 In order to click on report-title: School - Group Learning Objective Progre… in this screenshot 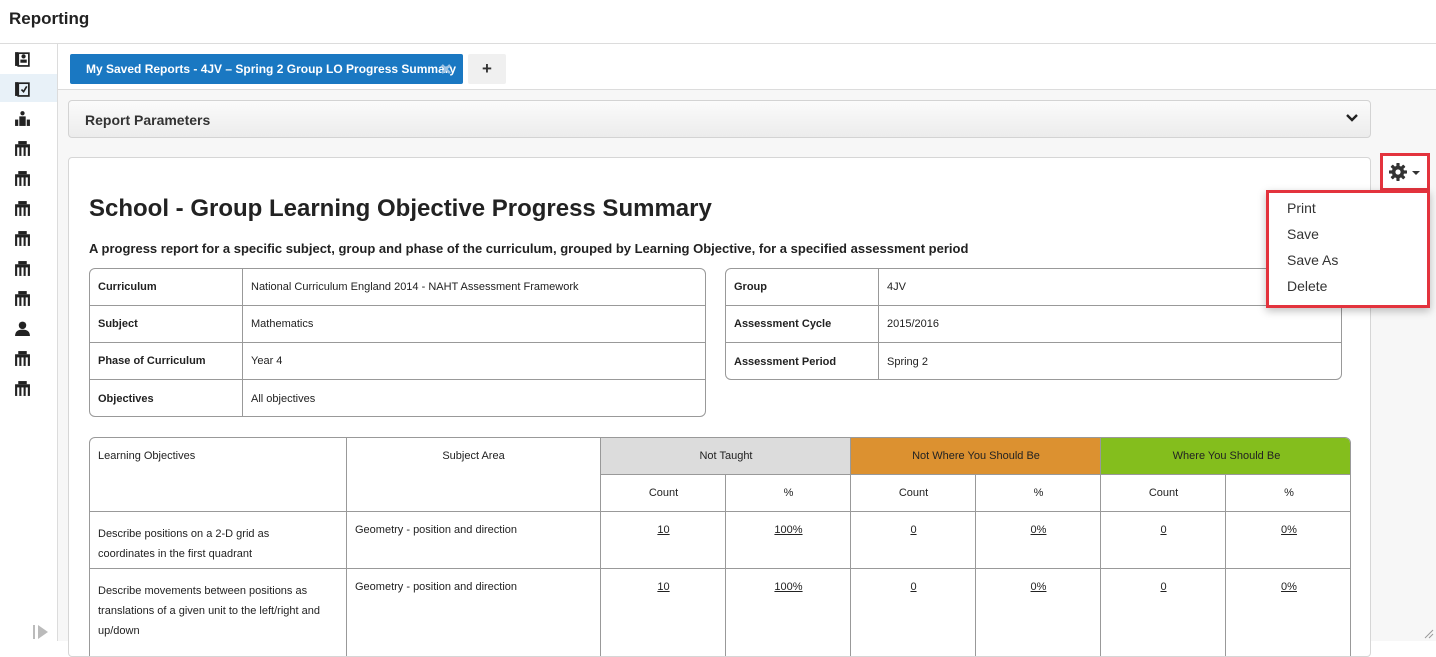, I will do `click(400, 208)`.